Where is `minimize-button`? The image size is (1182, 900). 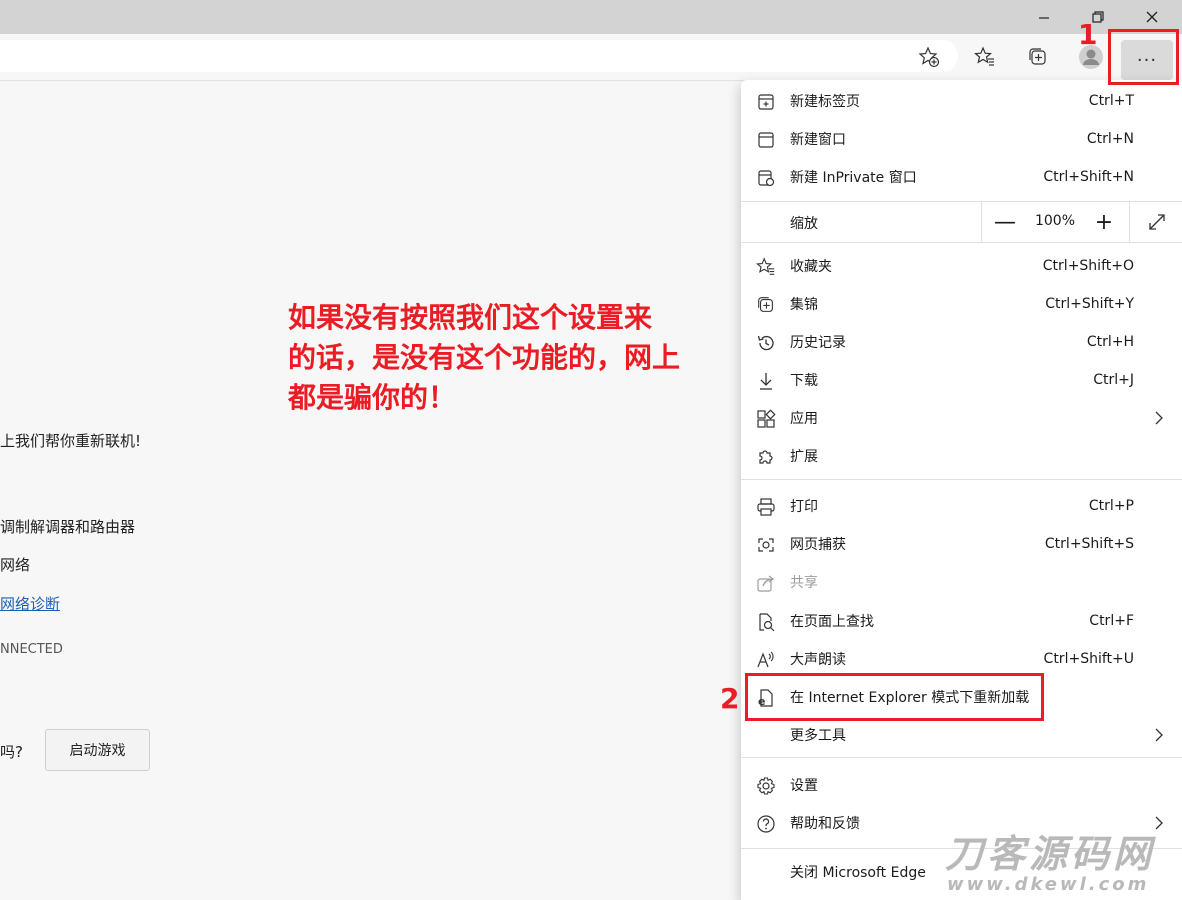
minimize-button is located at coordinates (1044, 17).